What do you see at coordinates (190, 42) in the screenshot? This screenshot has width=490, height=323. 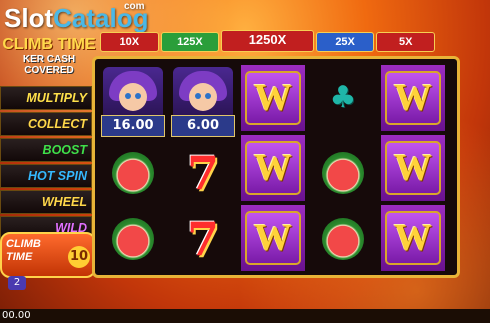 I see `multiplier-reel-2: 125X` at bounding box center [190, 42].